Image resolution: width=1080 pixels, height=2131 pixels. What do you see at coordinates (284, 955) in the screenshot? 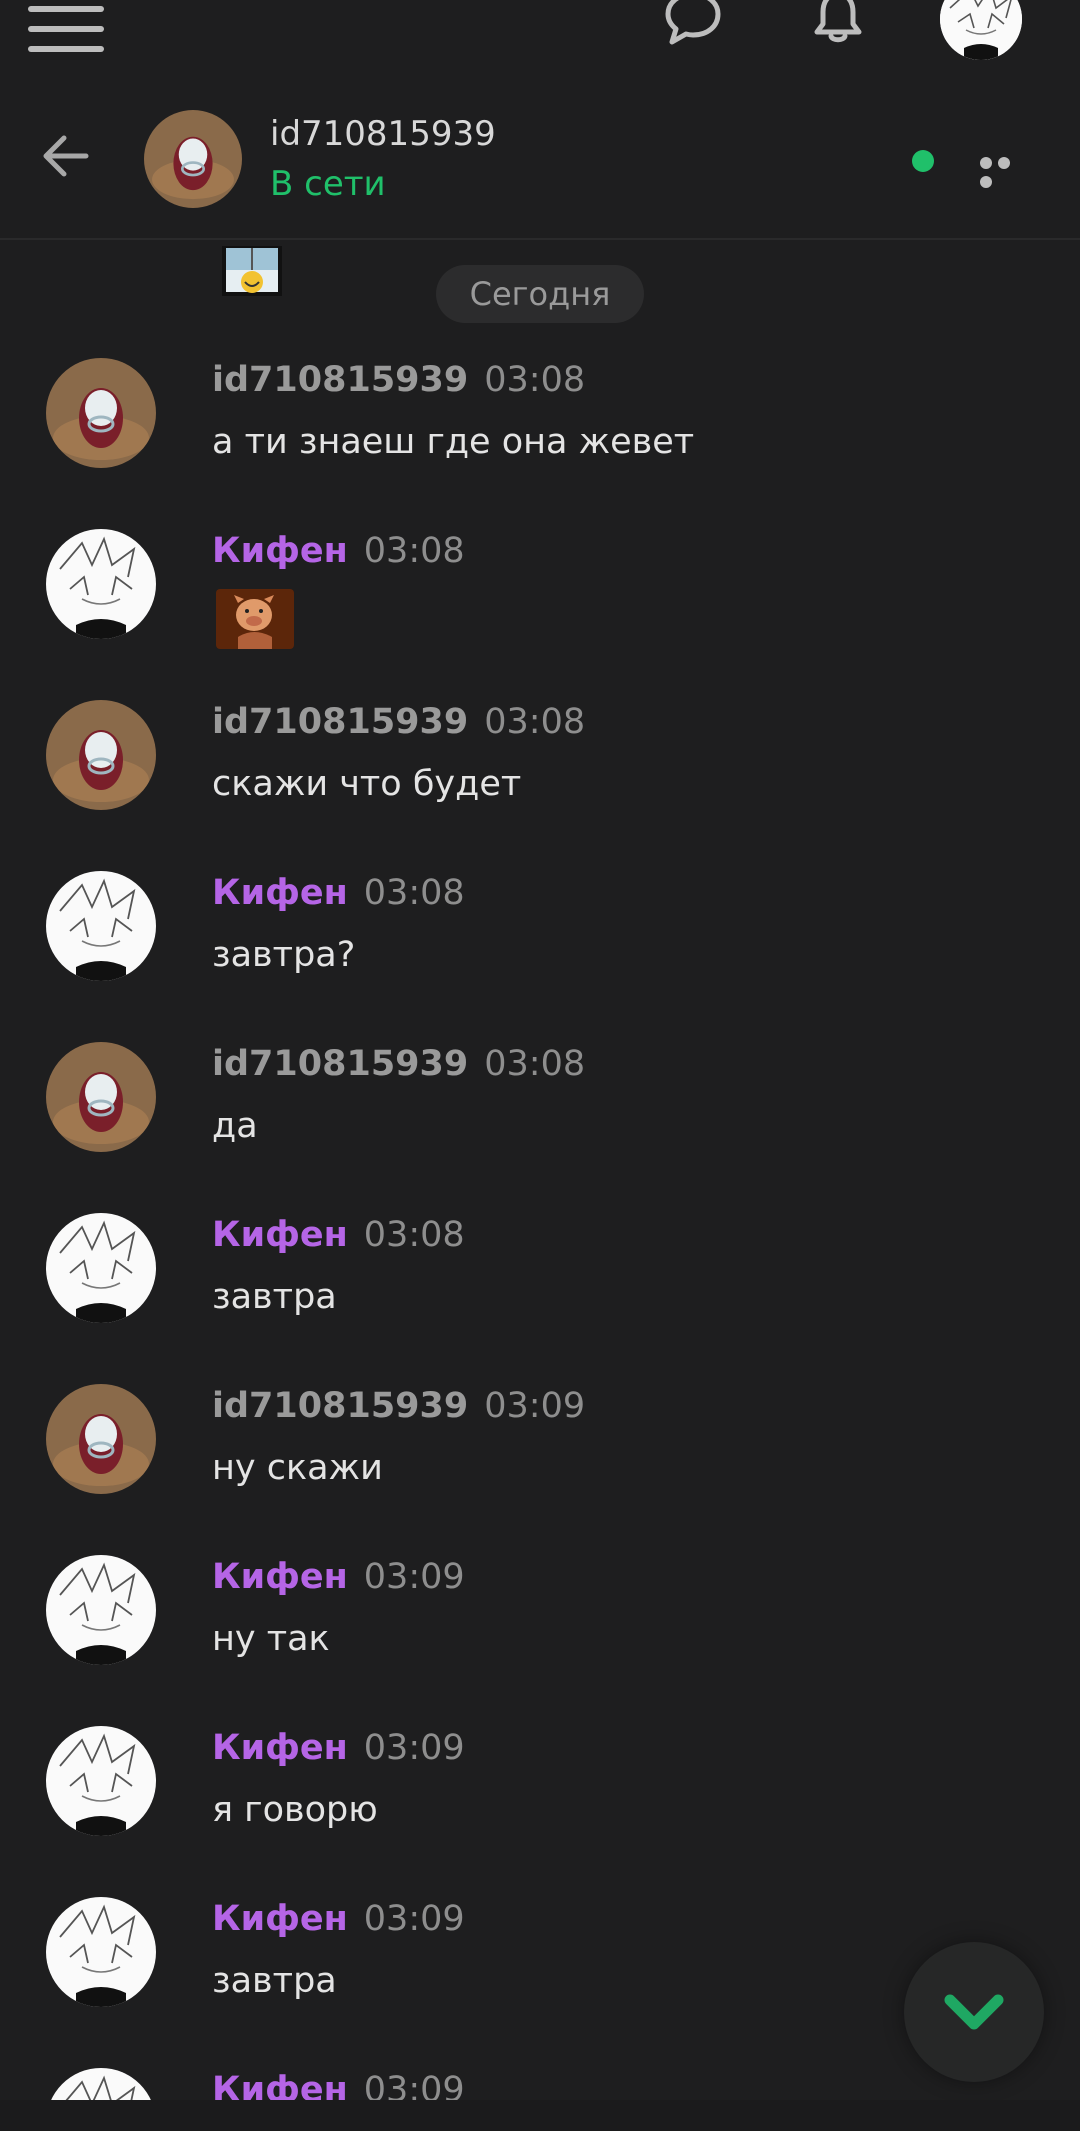
I see `message-text: завтра?` at bounding box center [284, 955].